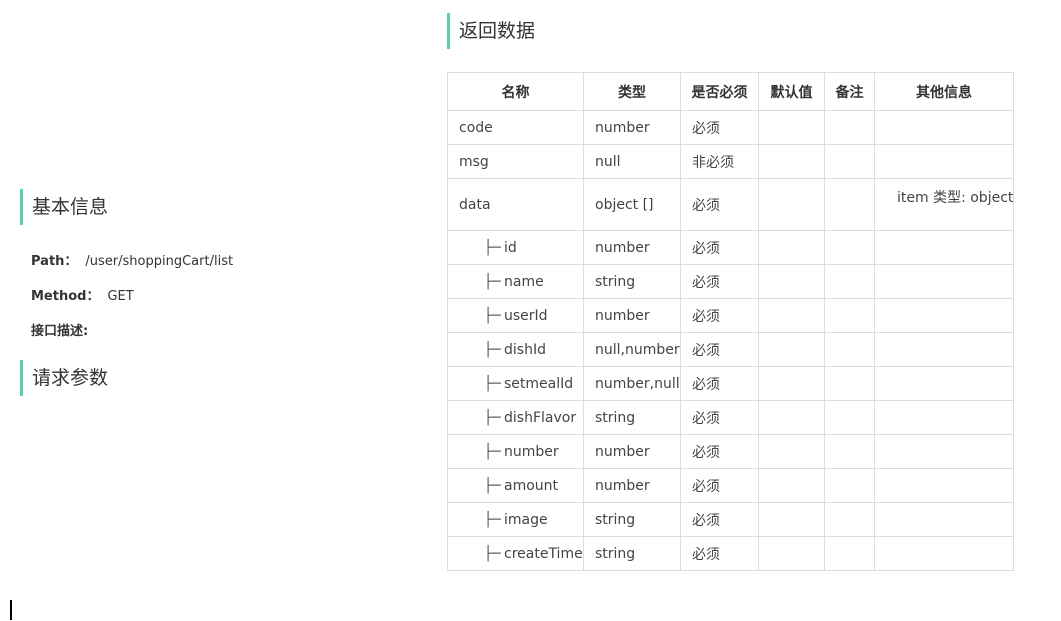  I want to click on field-name-cell: ├─ number, so click(515, 451).